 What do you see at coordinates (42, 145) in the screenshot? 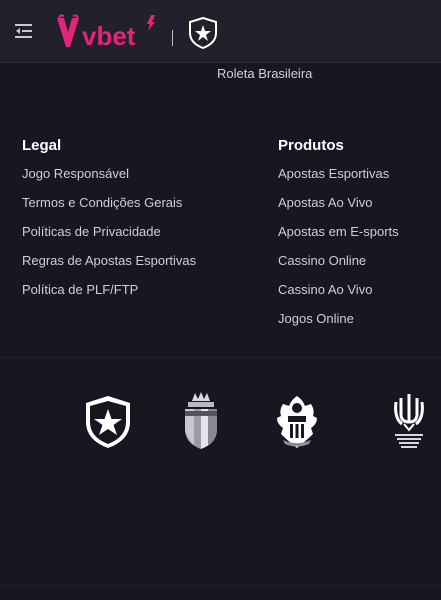
I see `legal-title: Legal` at bounding box center [42, 145].